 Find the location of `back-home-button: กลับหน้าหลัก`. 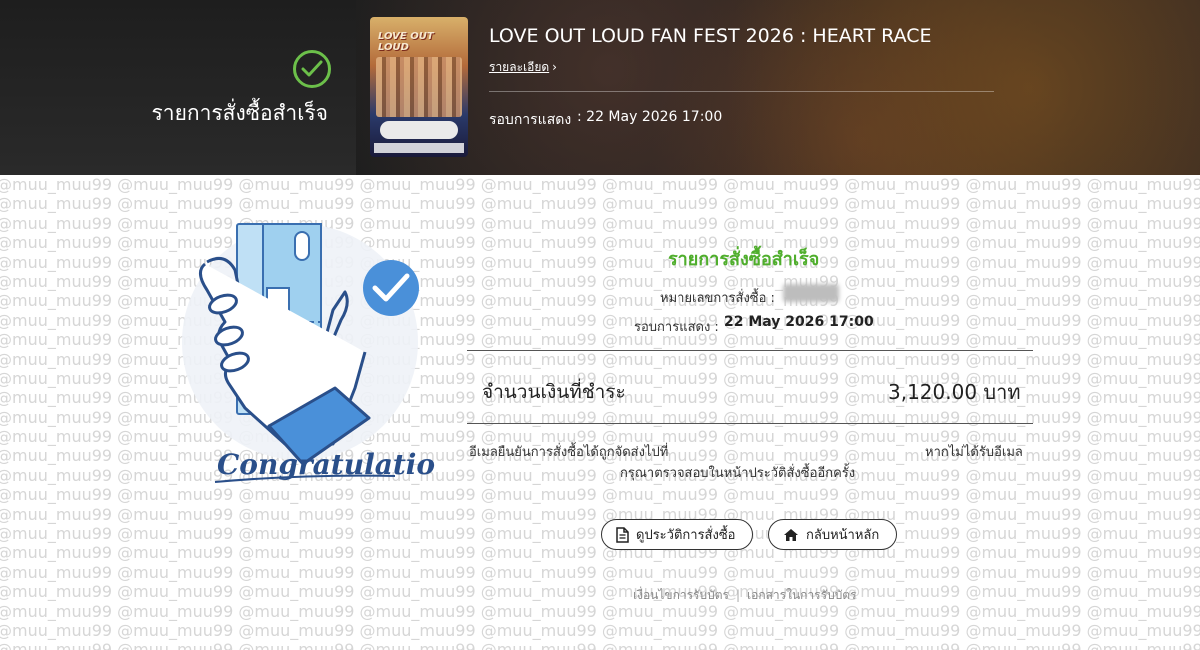

back-home-button: กลับหน้าหลัก is located at coordinates (832, 534).